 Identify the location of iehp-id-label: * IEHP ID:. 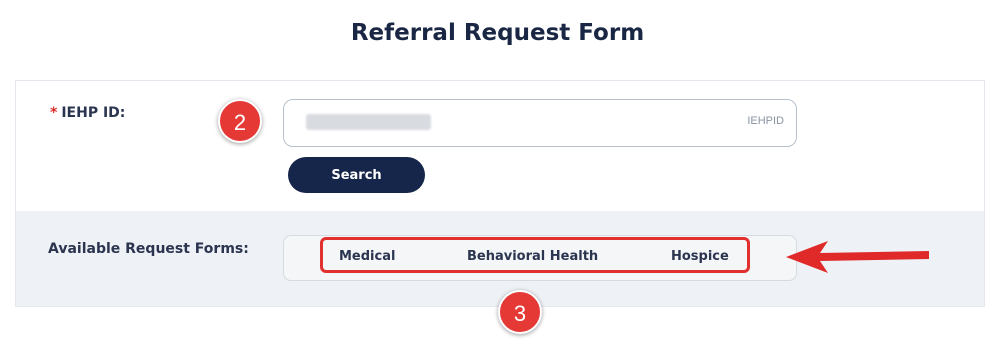
(87, 113).